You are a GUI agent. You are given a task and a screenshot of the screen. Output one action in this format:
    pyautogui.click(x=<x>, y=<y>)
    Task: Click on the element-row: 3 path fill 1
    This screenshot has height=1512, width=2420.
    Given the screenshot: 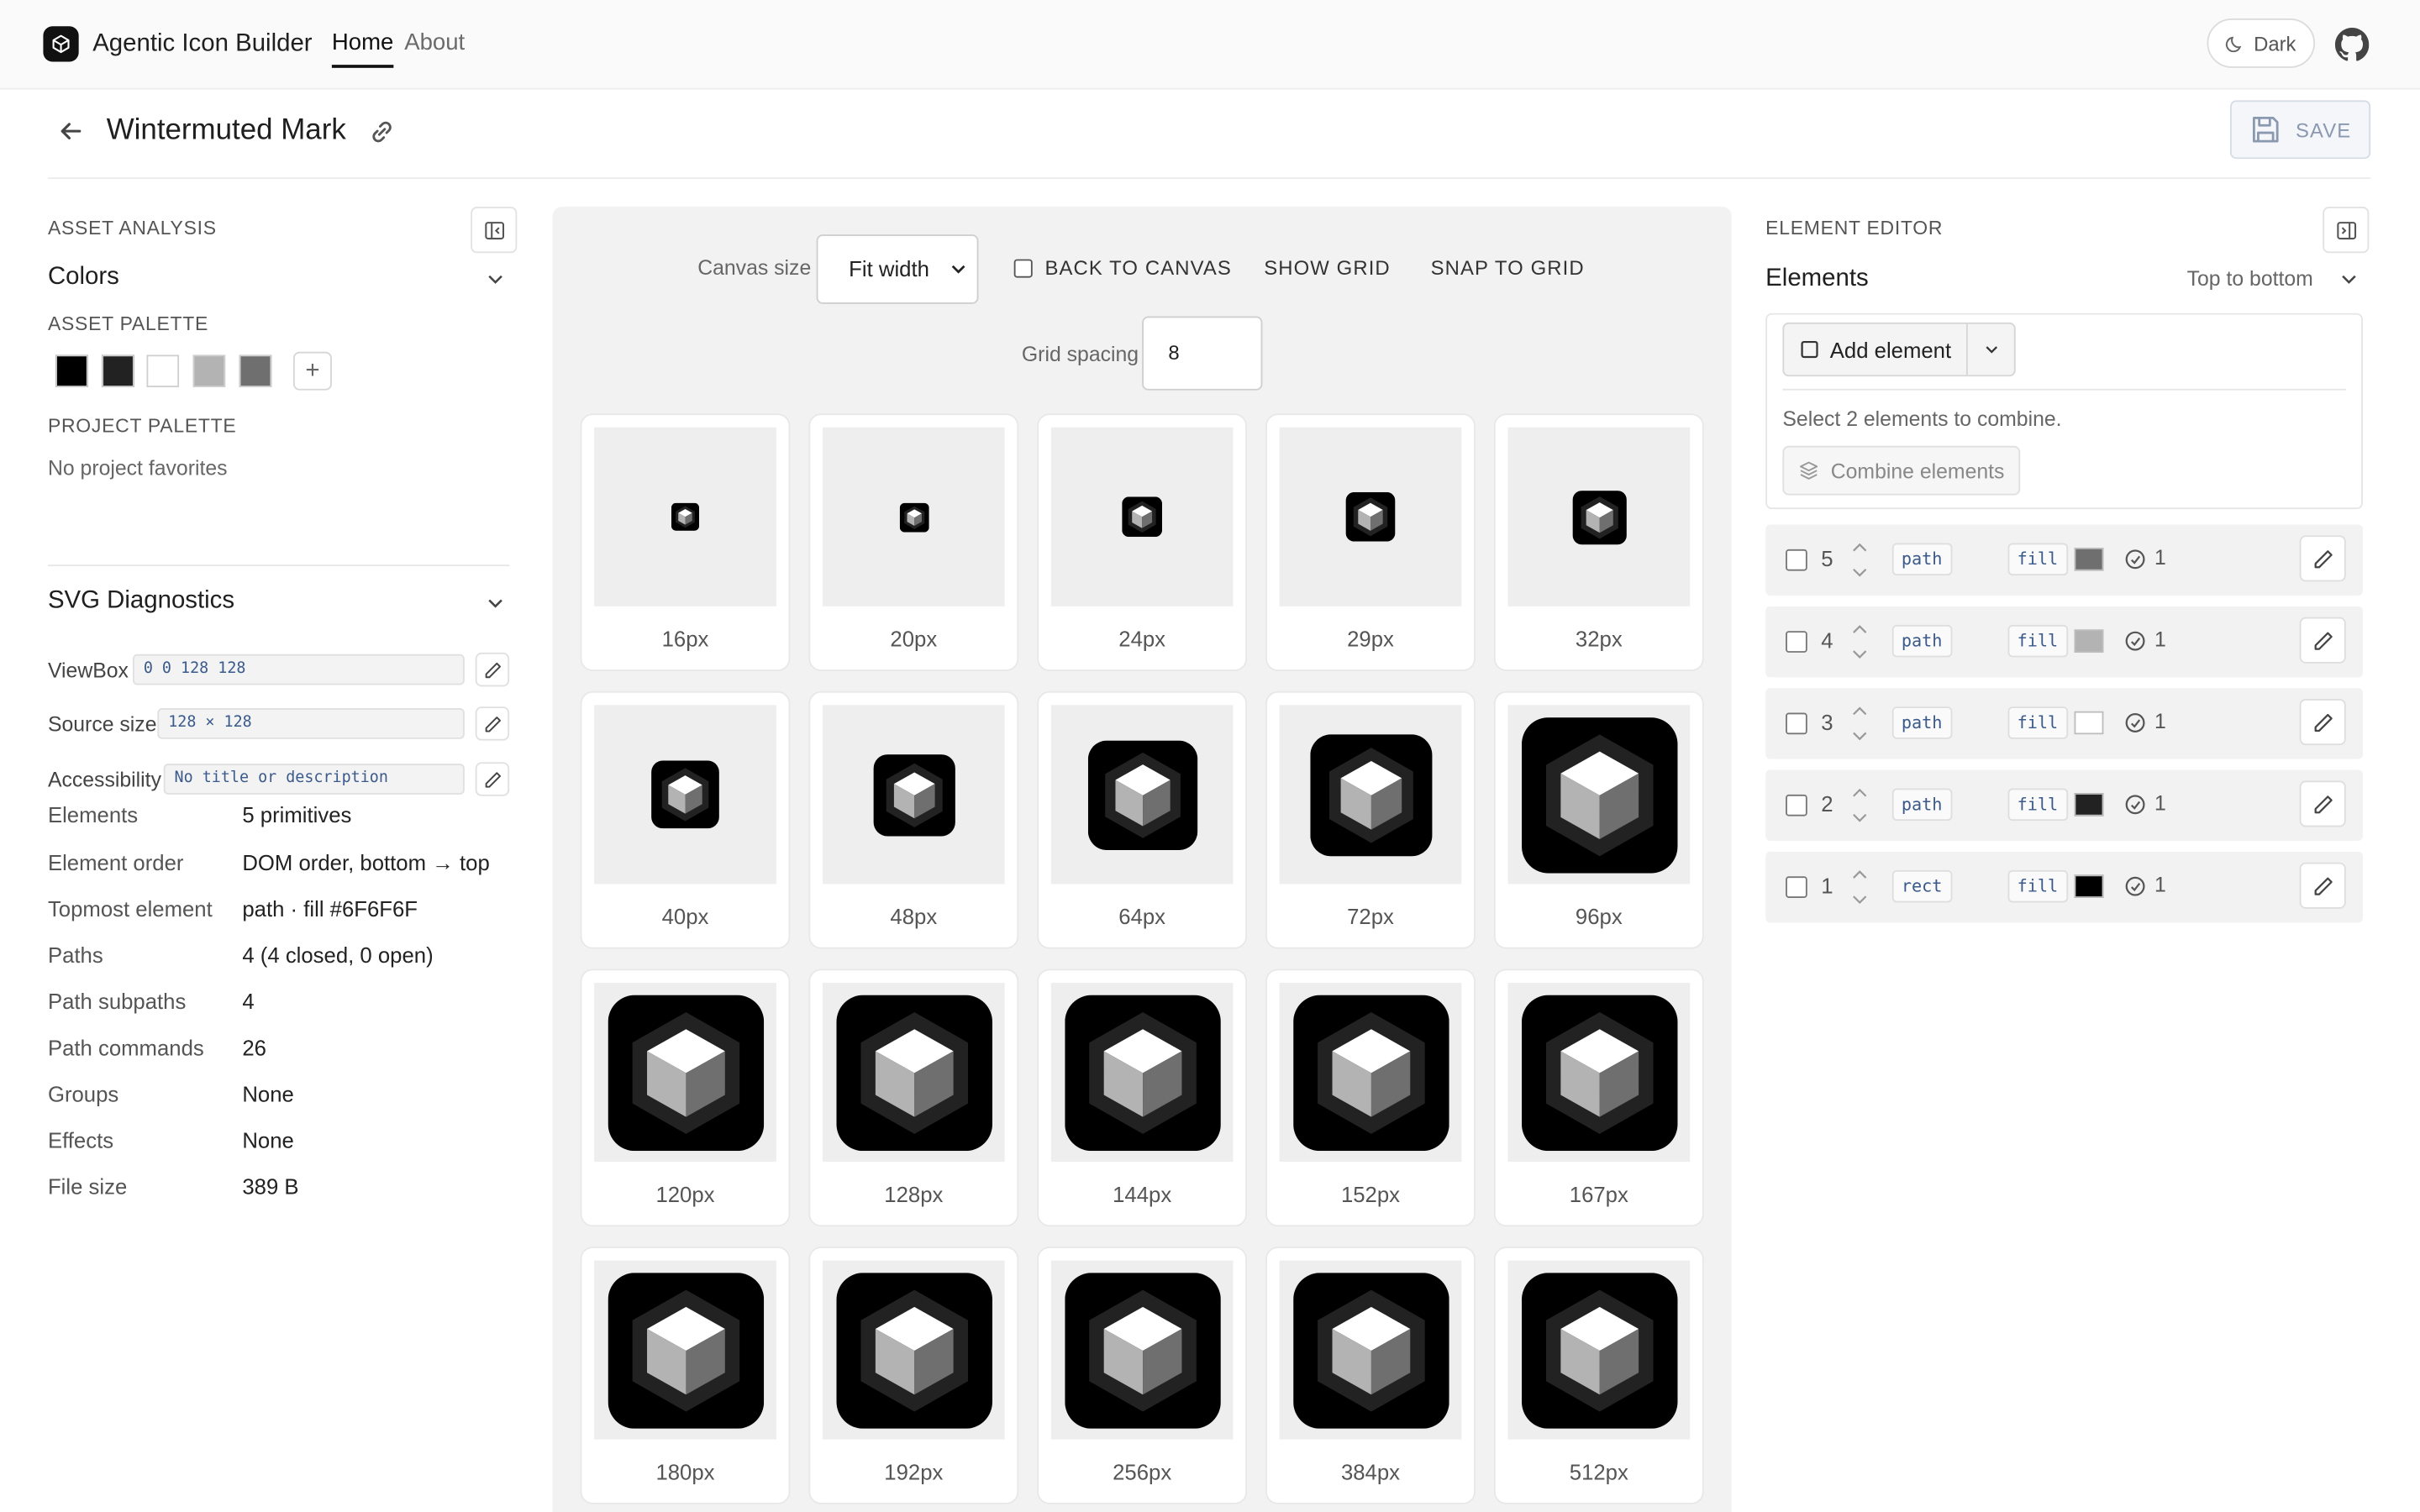 What is the action you would take?
    pyautogui.click(x=2064, y=723)
    